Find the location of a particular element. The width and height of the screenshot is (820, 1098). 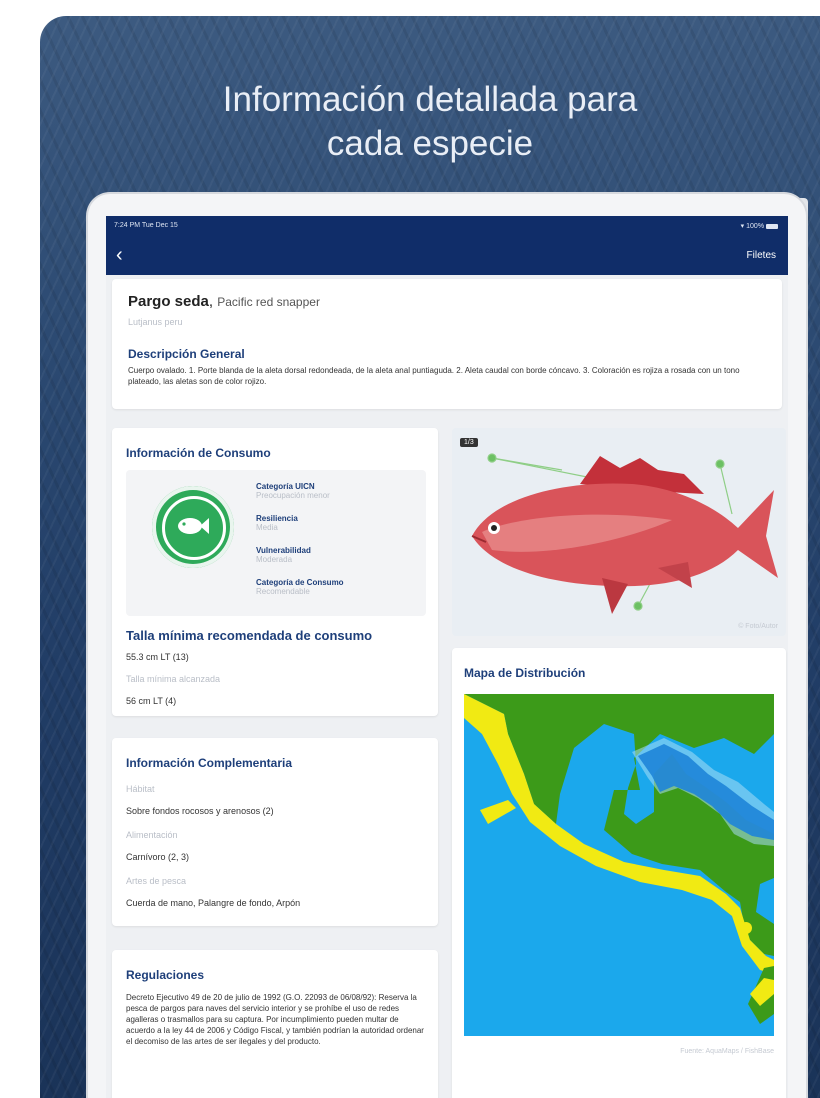

fish-icon is located at coordinates (193, 526).